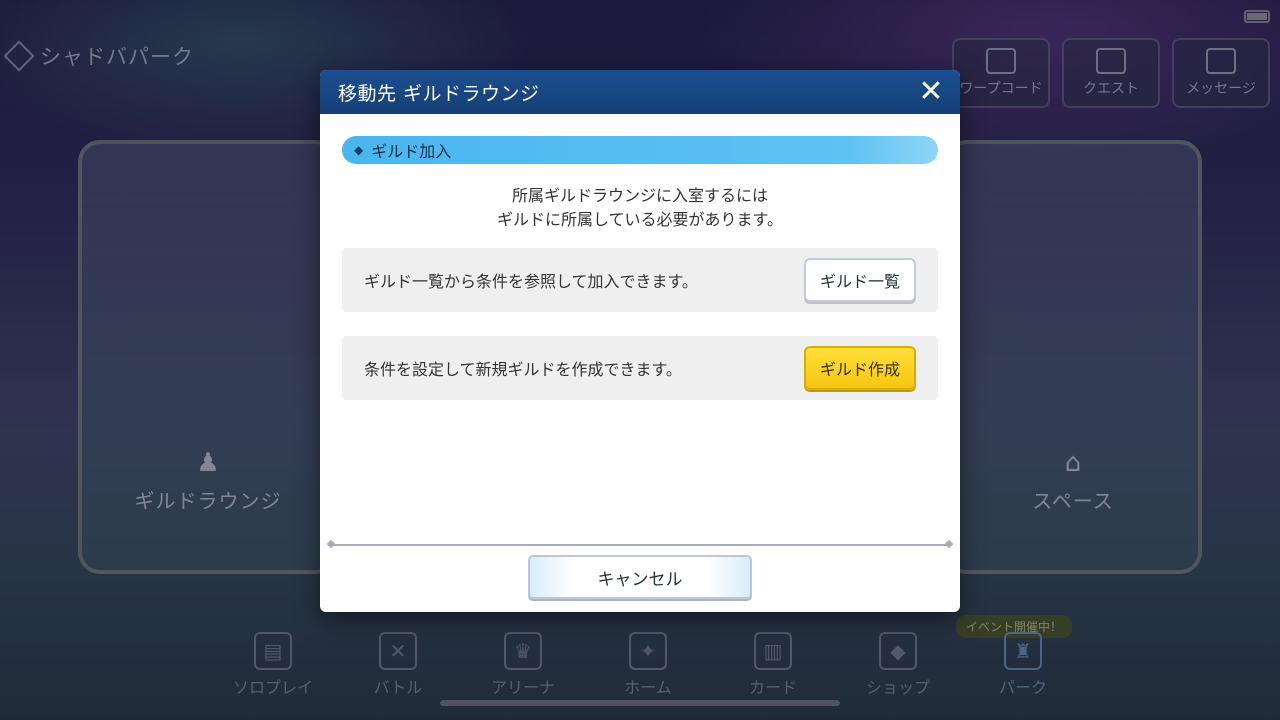 This screenshot has width=1280, height=720. What do you see at coordinates (640, 219) in the screenshot?
I see `description-line-2: ギルドに所属している必要があります。` at bounding box center [640, 219].